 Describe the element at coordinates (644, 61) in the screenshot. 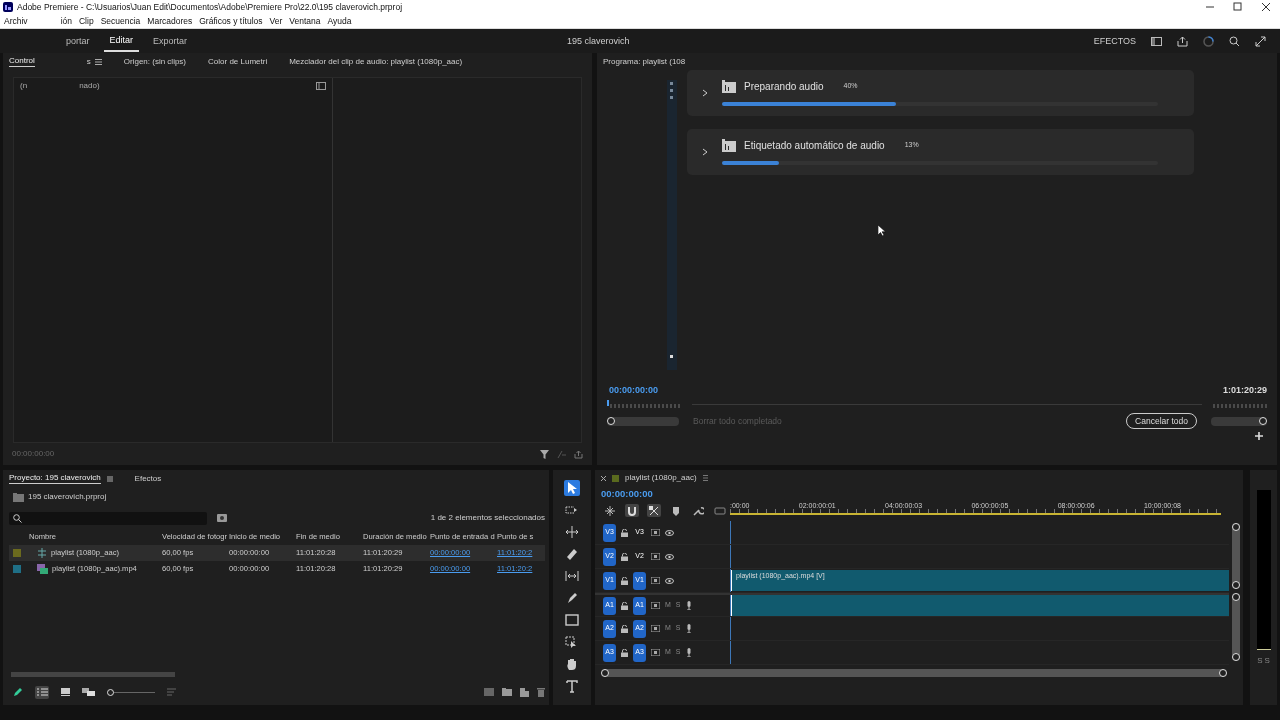

I see `panel-title: Programa: playlist (108` at that location.